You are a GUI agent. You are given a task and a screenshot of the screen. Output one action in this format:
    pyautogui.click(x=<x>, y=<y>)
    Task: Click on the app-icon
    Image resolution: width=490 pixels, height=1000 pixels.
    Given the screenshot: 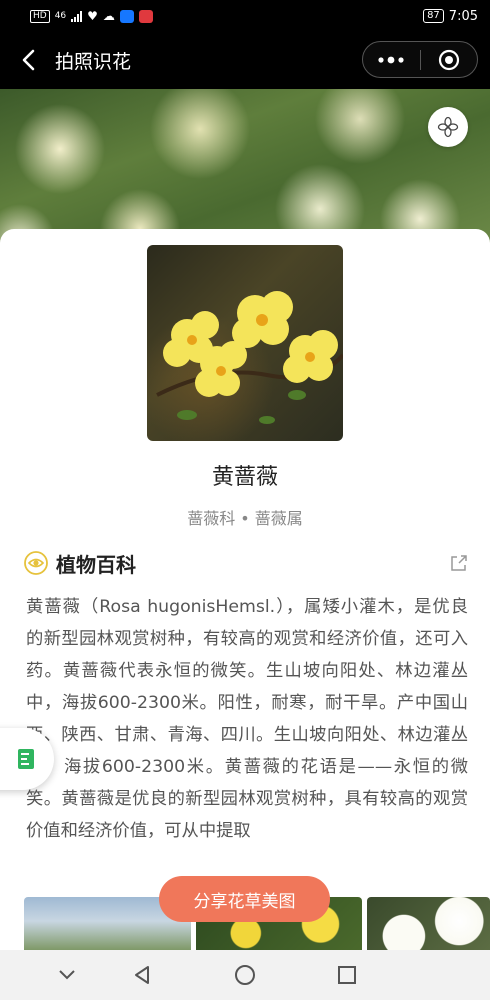 What is the action you would take?
    pyautogui.click(x=145, y=16)
    